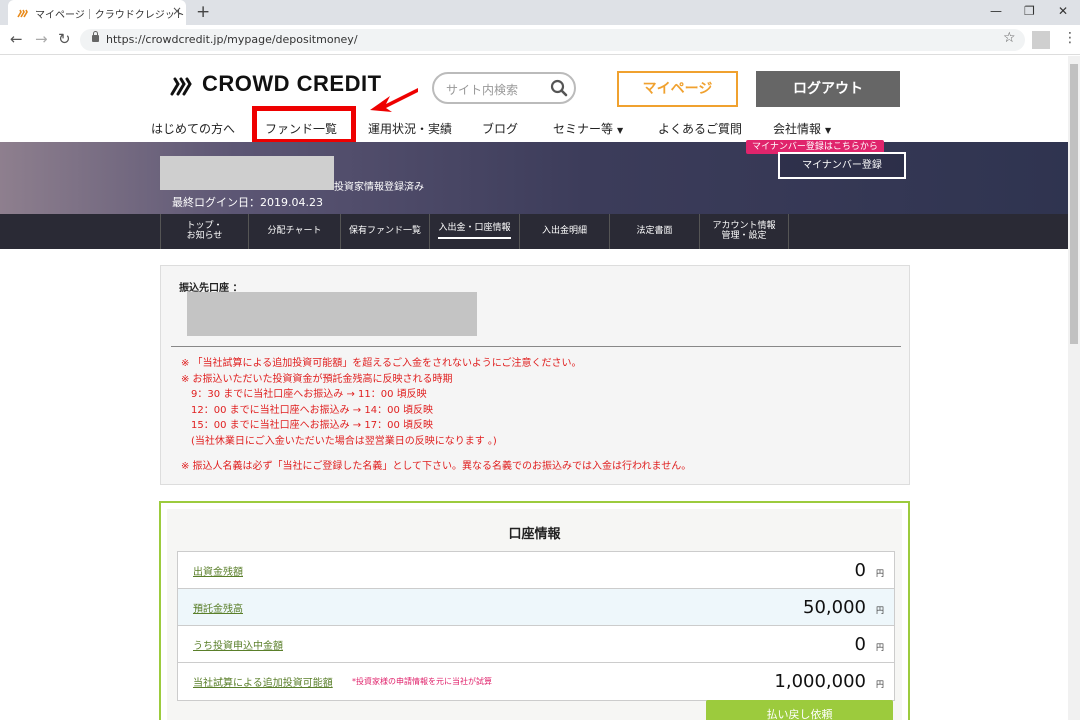 The image size is (1080, 720). I want to click on search-placeholder: サイト内検索, so click(482, 90).